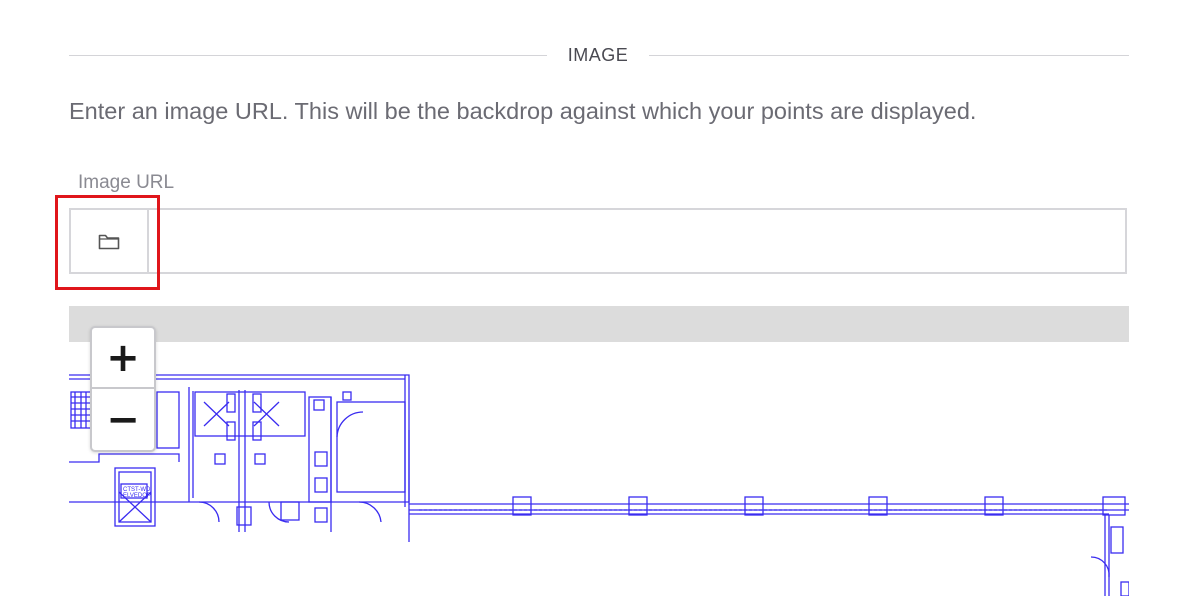  What do you see at coordinates (107, 242) in the screenshot?
I see `highlight-box` at bounding box center [107, 242].